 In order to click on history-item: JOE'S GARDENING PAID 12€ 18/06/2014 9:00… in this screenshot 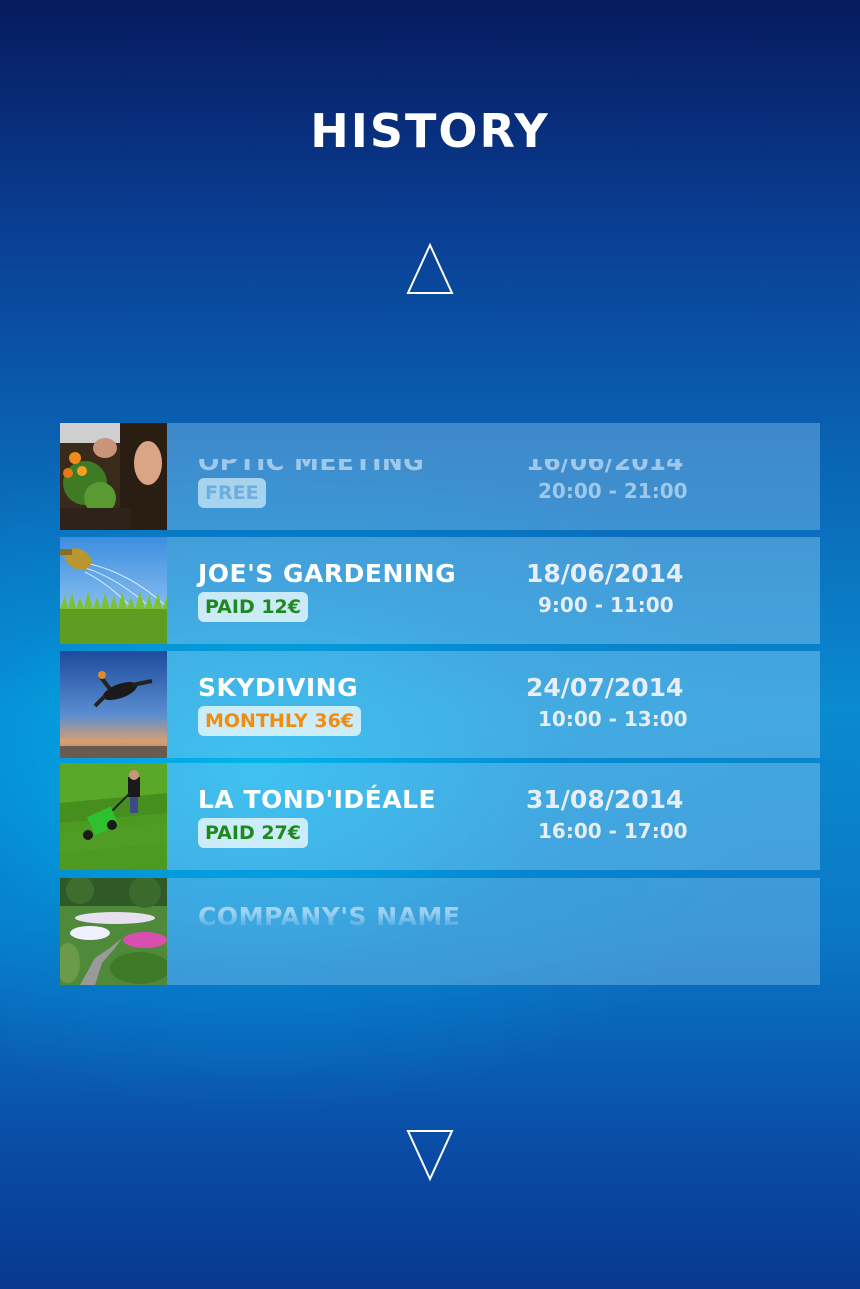, I will do `click(440, 590)`.